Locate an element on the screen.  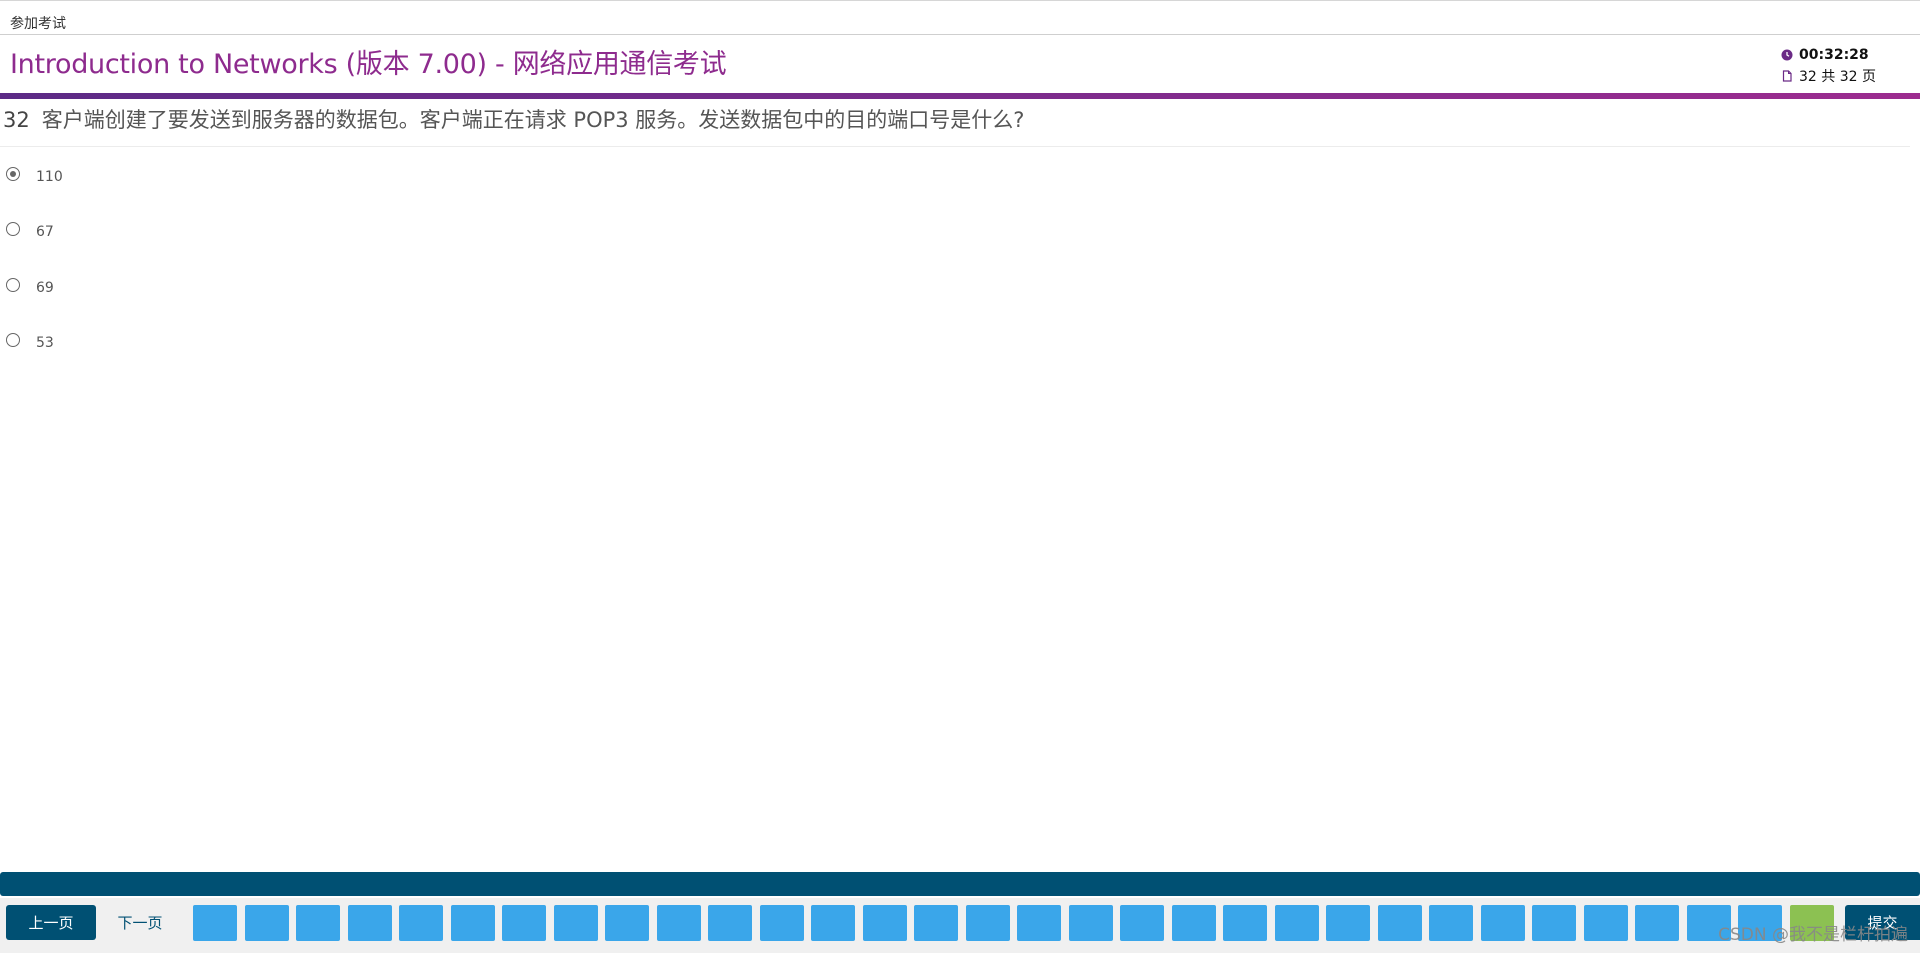
breadcrumb: 参加考试 is located at coordinates (38, 23).